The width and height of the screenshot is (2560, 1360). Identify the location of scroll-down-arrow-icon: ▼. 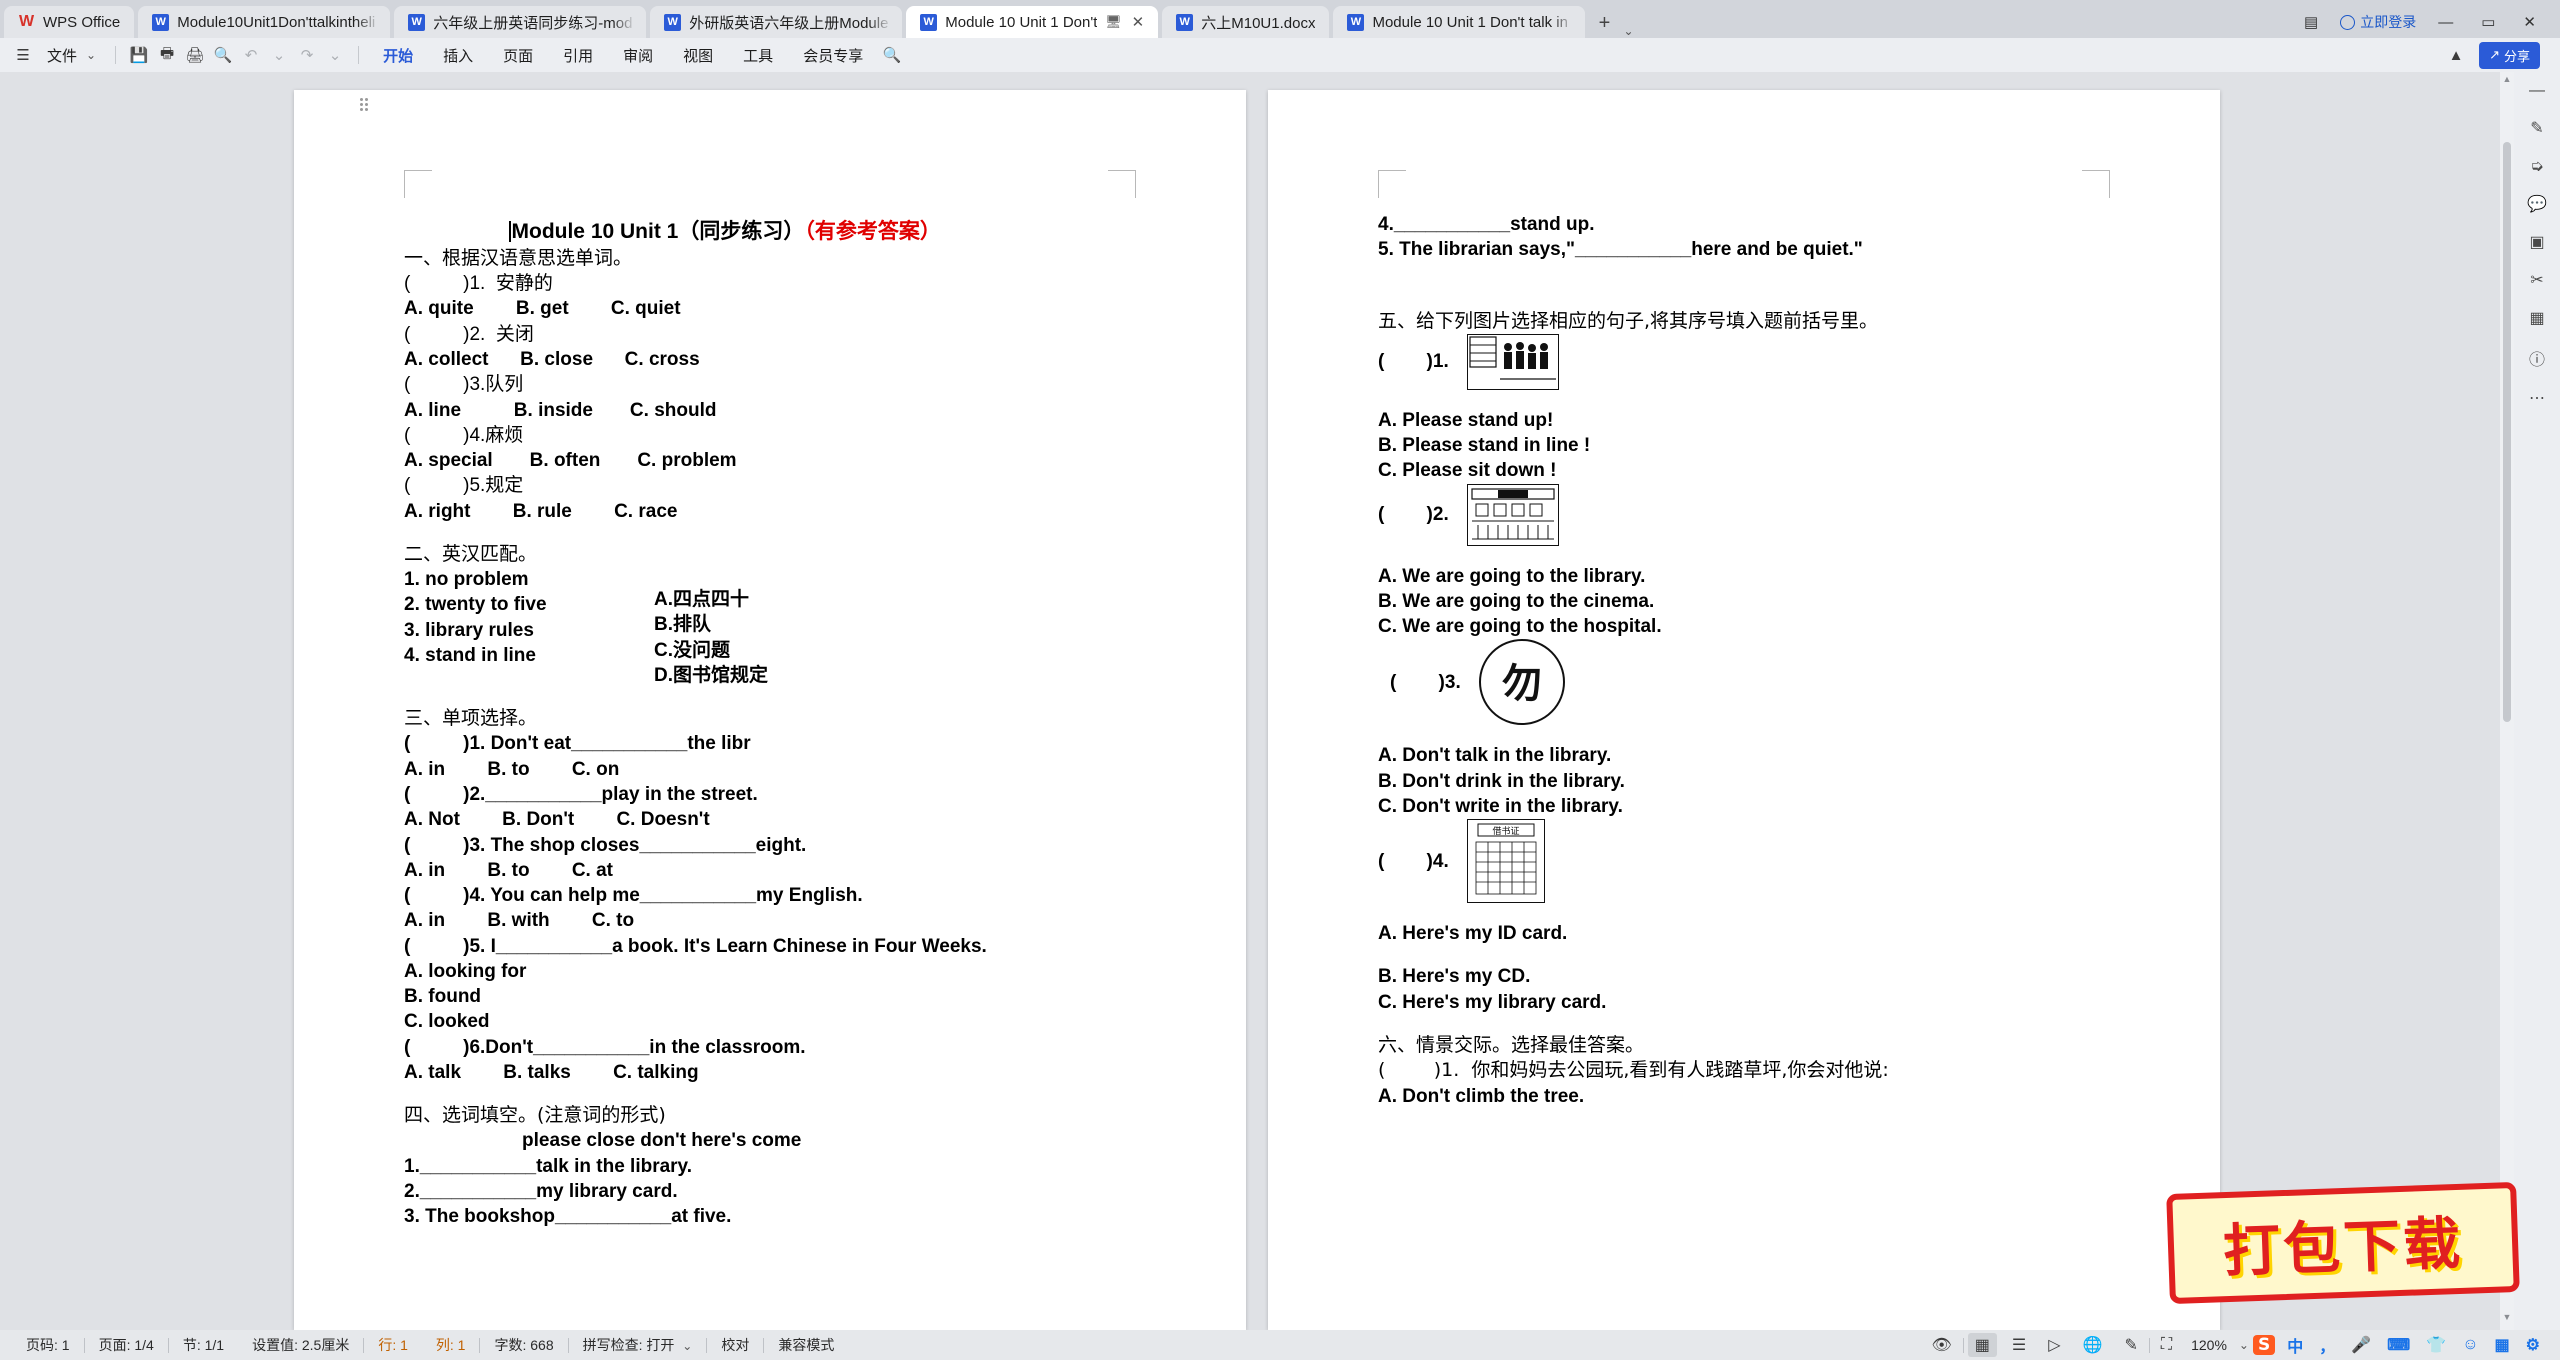
(2507, 1320).